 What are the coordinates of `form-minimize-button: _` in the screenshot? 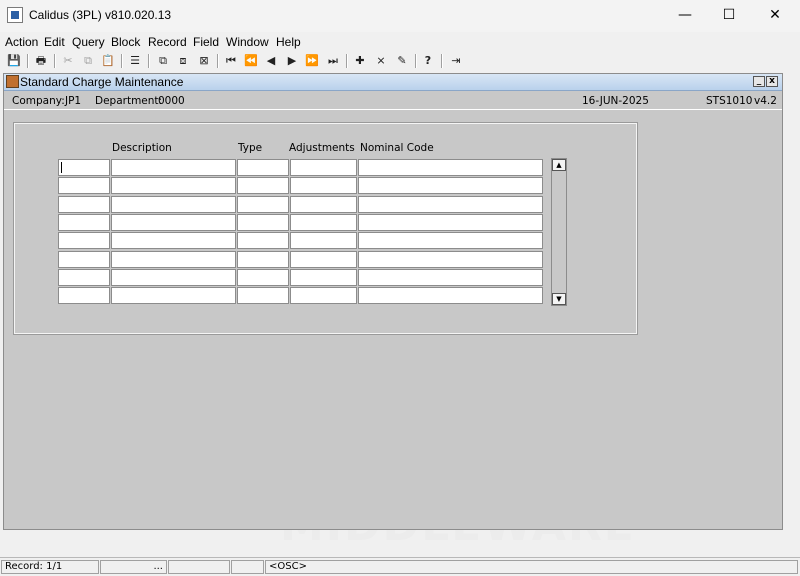 It's located at (759, 81).